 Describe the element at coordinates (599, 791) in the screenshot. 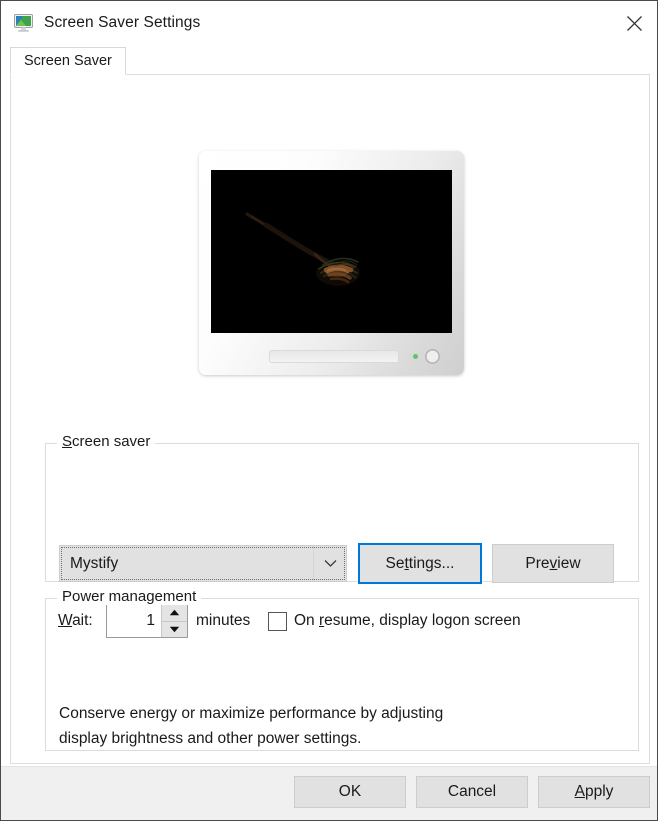

I see `apply-button-post: pply` at that location.